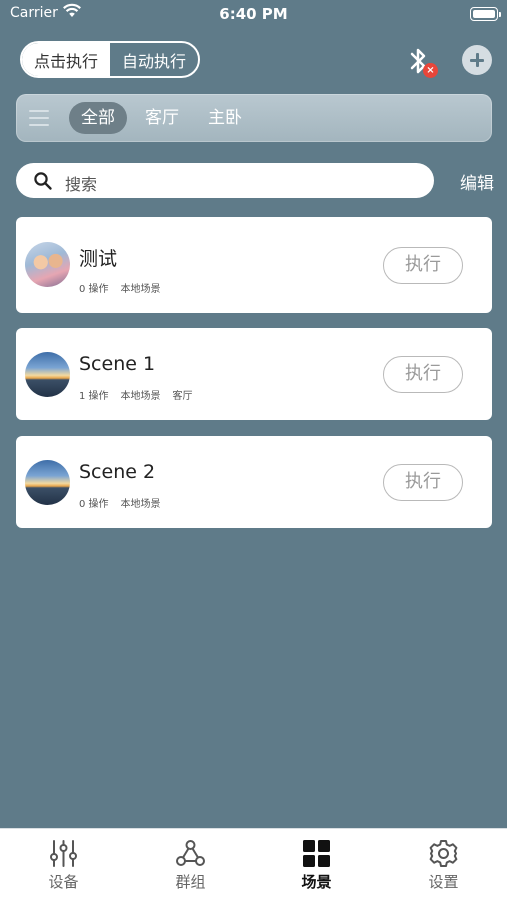 The image size is (507, 900). I want to click on tab-settings: 设置, so click(443, 864).